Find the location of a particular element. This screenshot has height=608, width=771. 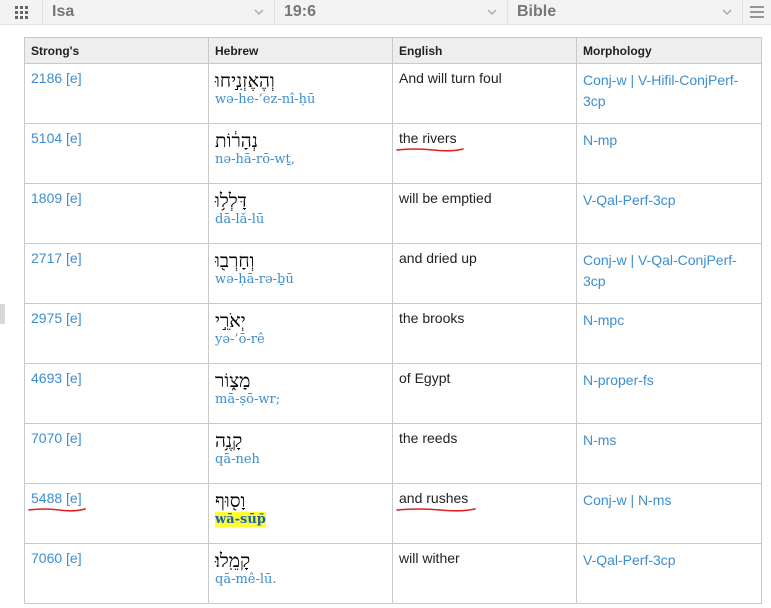

hebrew-word: וָס֖וּף is located at coordinates (230, 501).